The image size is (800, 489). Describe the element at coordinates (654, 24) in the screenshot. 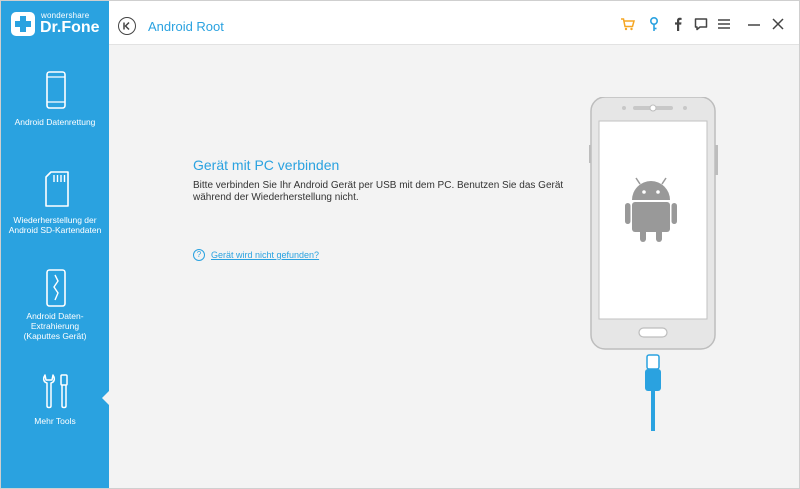

I see `key-icon` at that location.